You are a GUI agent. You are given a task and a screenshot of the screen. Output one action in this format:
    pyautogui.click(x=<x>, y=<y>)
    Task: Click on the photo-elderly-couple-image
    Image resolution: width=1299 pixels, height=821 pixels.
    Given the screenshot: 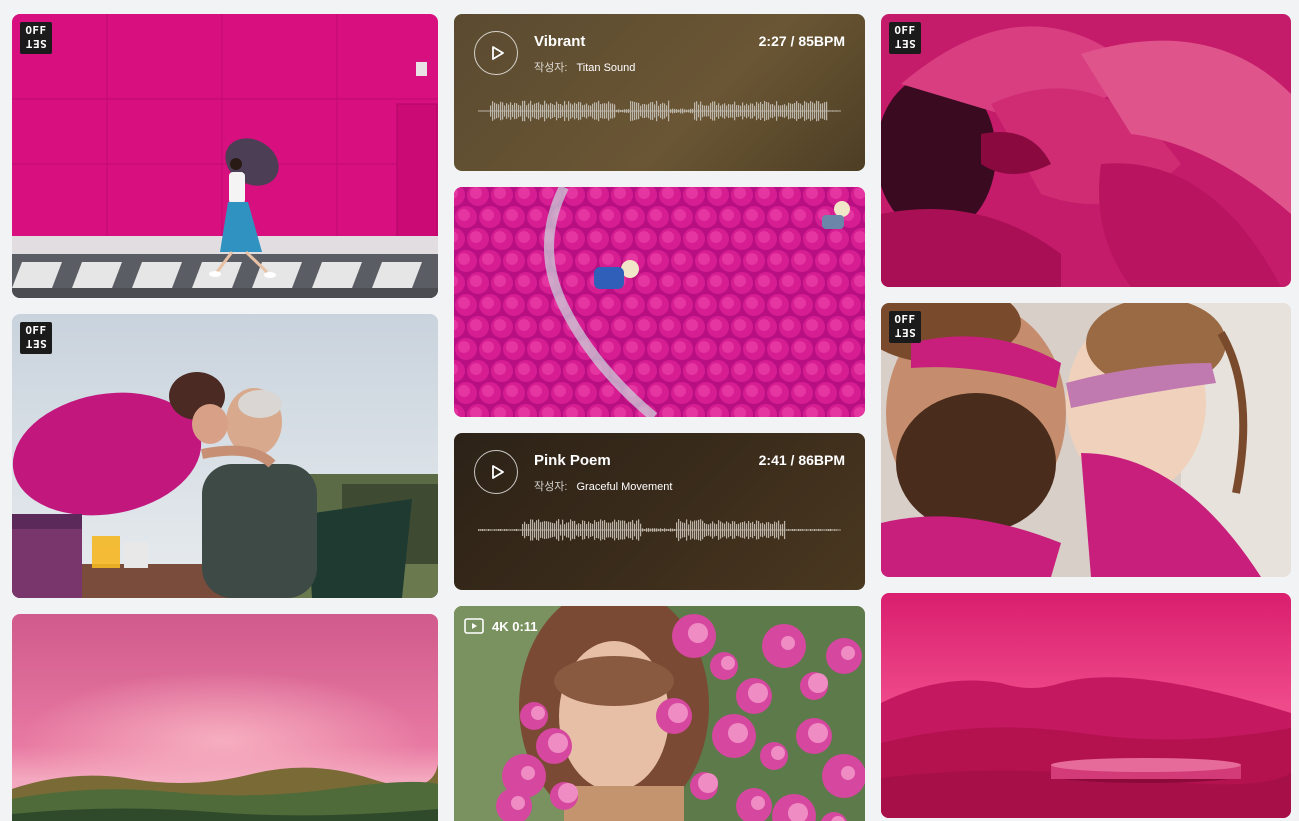 What is the action you would take?
    pyautogui.click(x=225, y=456)
    